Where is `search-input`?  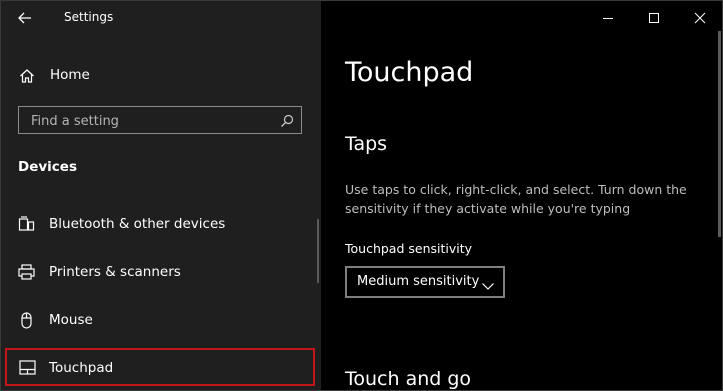 search-input is located at coordinates (151, 121).